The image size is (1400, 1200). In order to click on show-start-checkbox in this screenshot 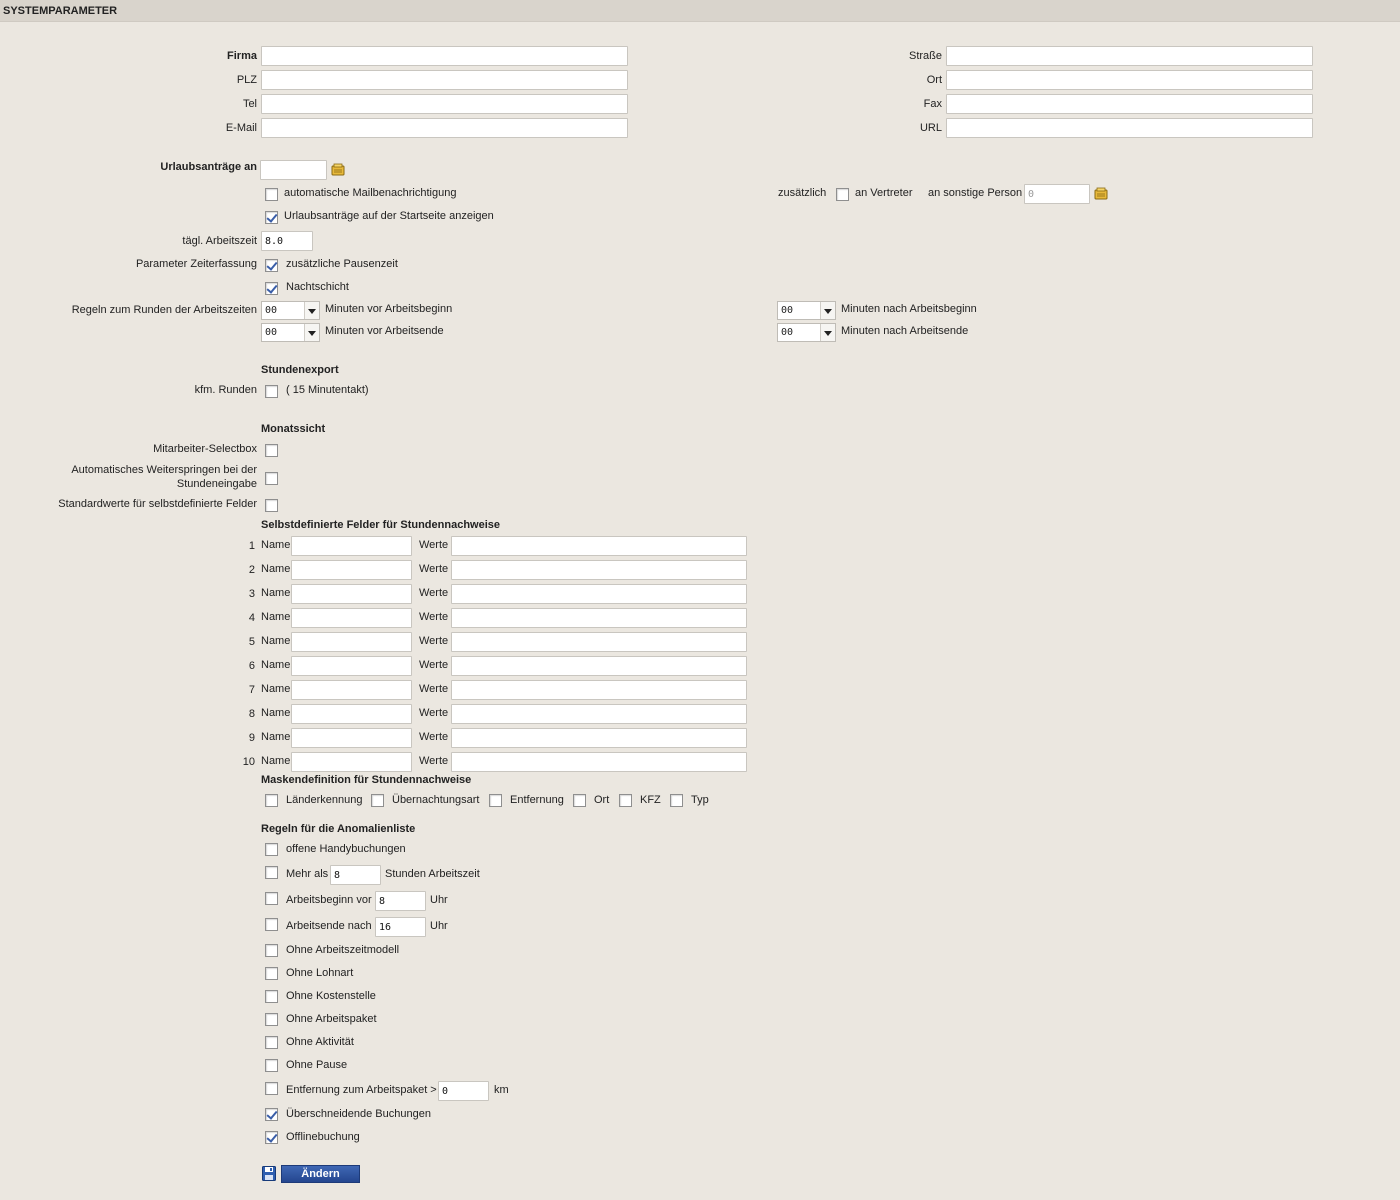, I will do `click(271, 217)`.